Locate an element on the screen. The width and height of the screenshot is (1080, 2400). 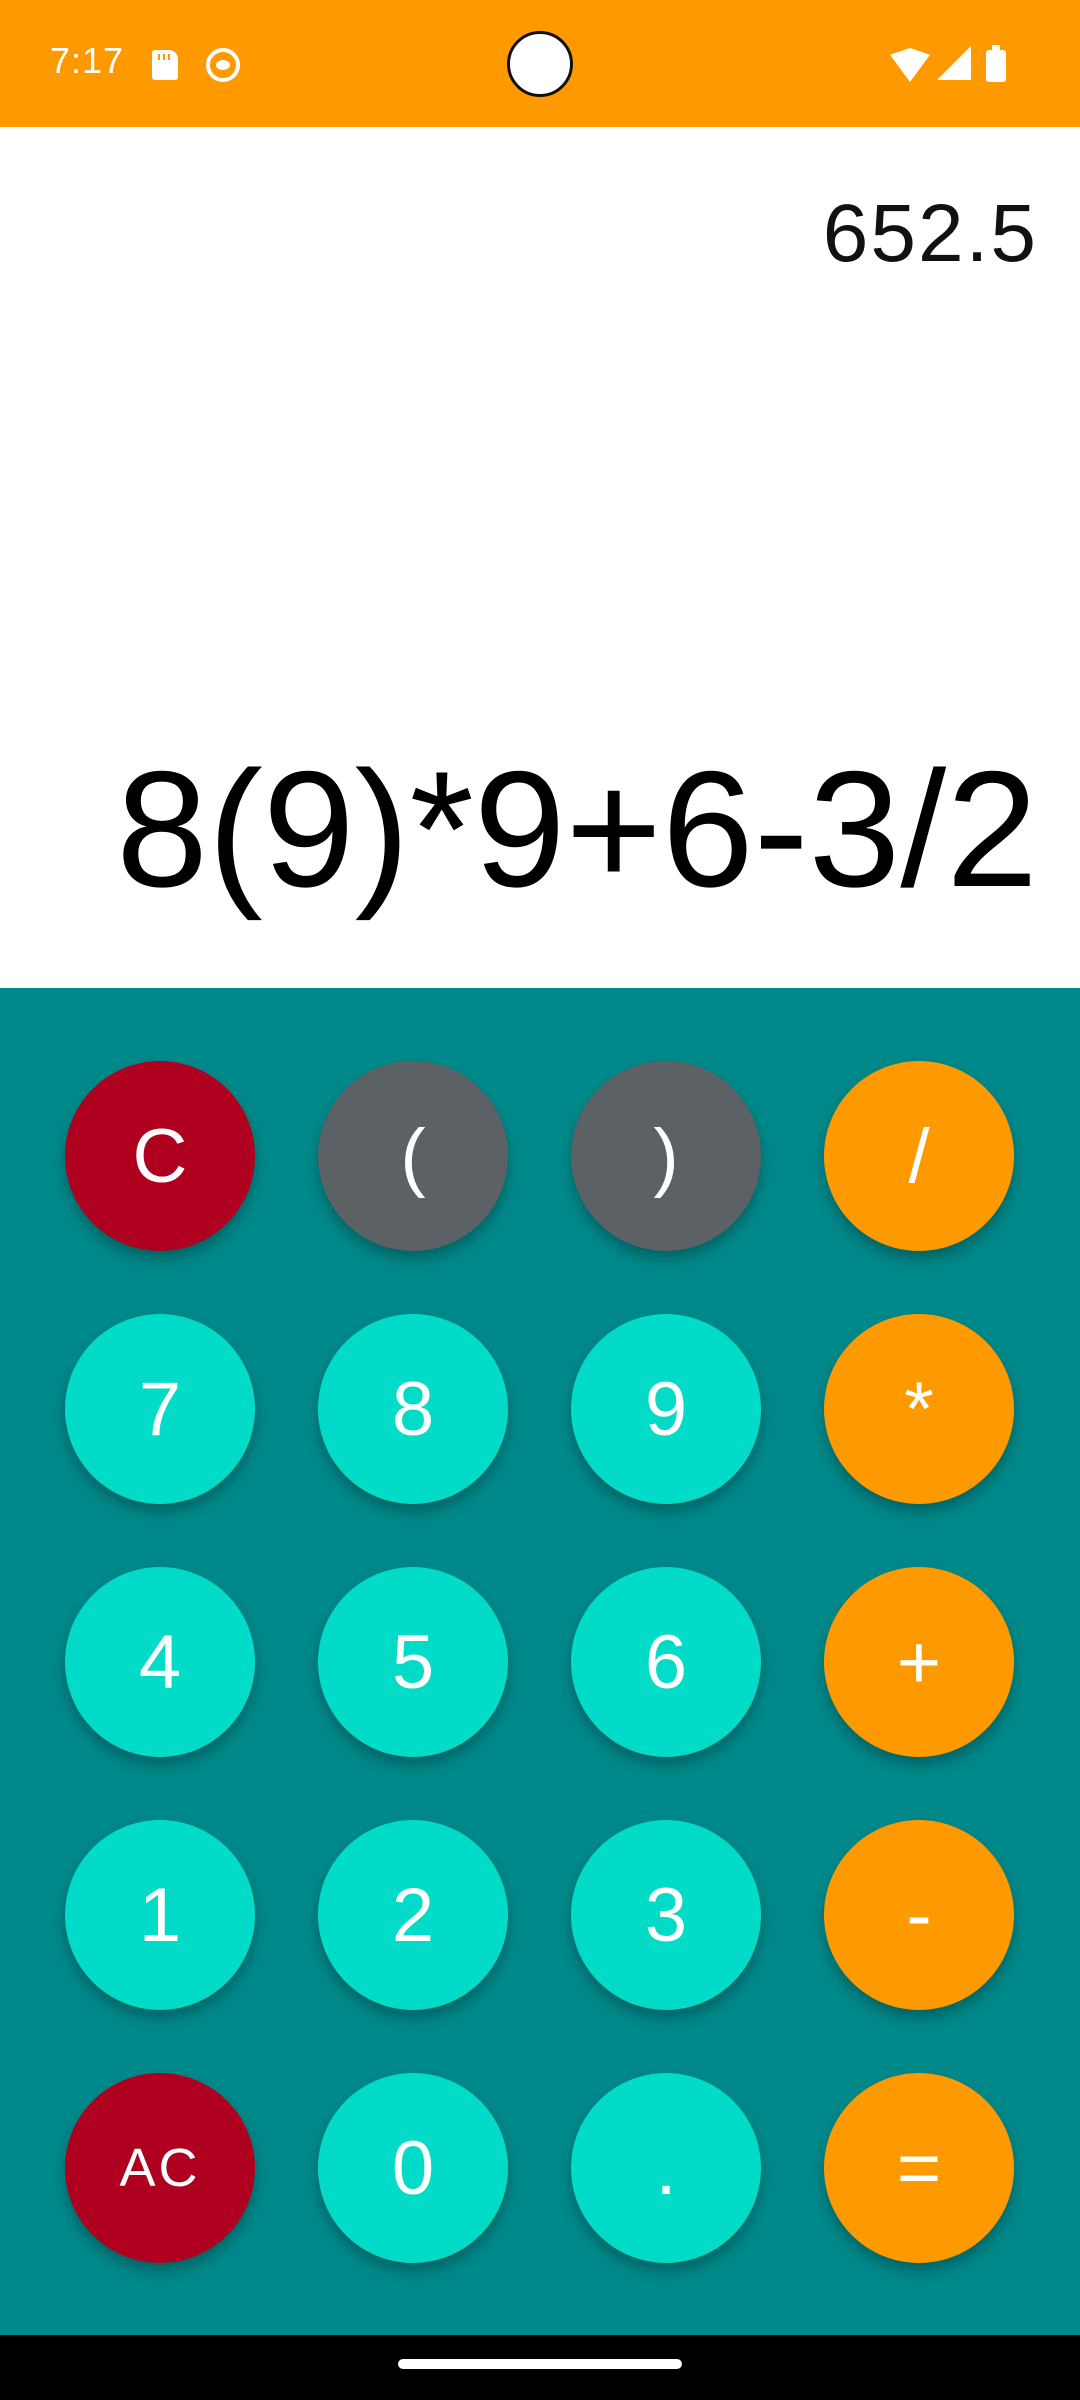
digit-0-button: 0 is located at coordinates (413, 2168).